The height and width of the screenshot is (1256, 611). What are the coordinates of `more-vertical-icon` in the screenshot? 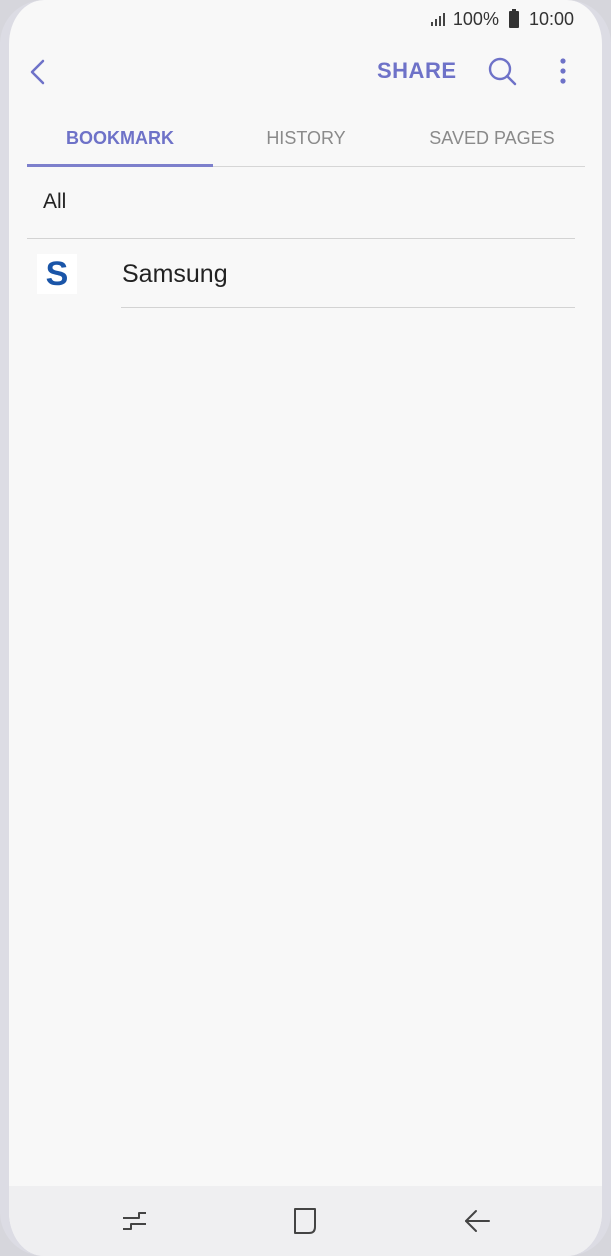 It's located at (563, 71).